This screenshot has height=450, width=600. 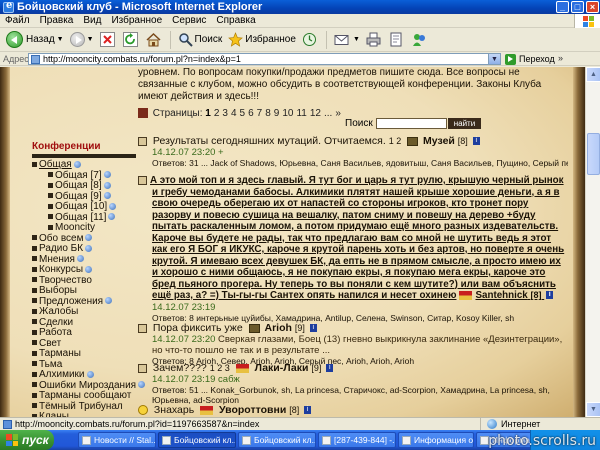 What do you see at coordinates (301, 113) in the screenshot?
I see `page-link: 11` at bounding box center [301, 113].